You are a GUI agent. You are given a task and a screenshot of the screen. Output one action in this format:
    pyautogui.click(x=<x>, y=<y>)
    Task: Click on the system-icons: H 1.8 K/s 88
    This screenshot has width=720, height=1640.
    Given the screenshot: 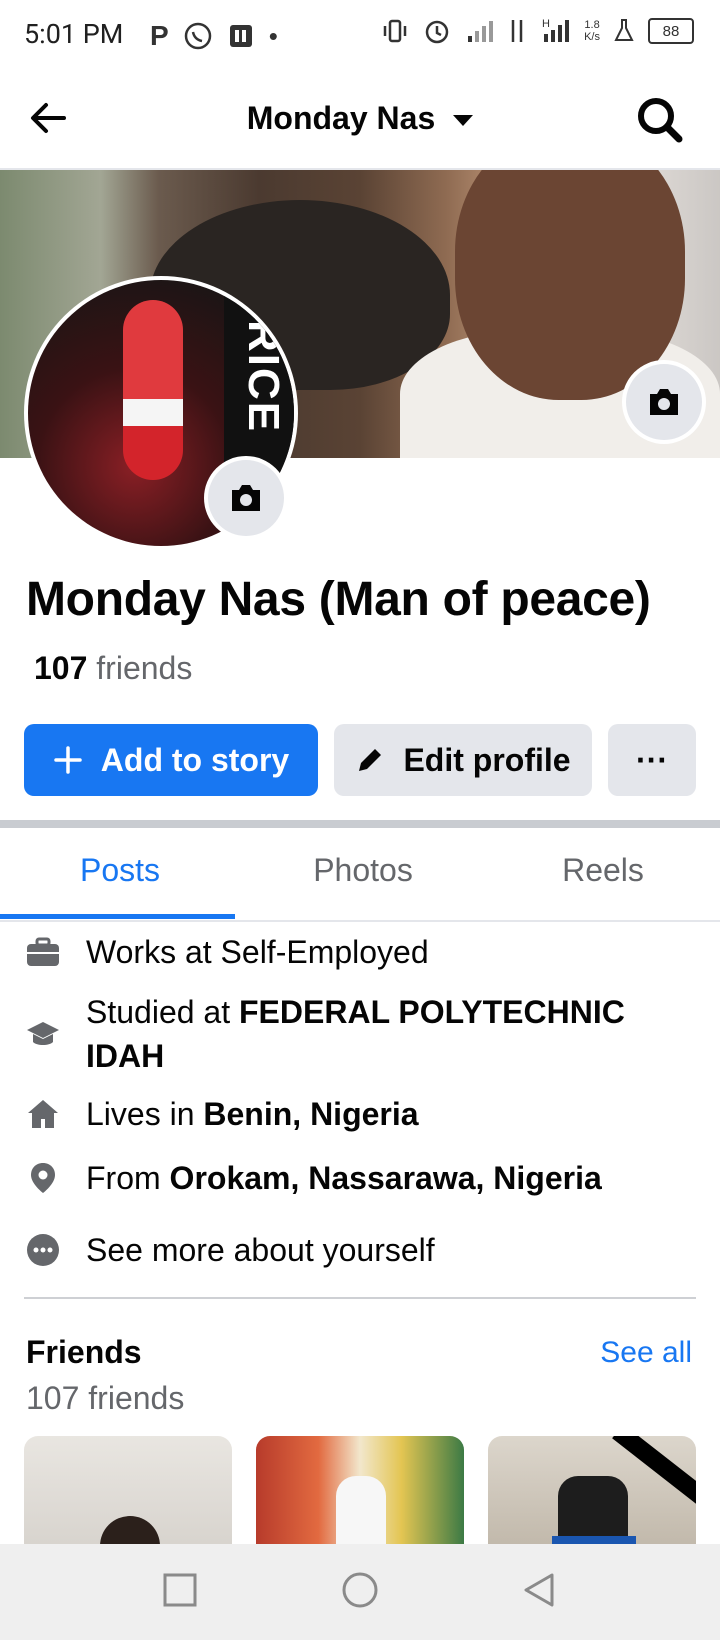 What is the action you would take?
    pyautogui.click(x=537, y=31)
    